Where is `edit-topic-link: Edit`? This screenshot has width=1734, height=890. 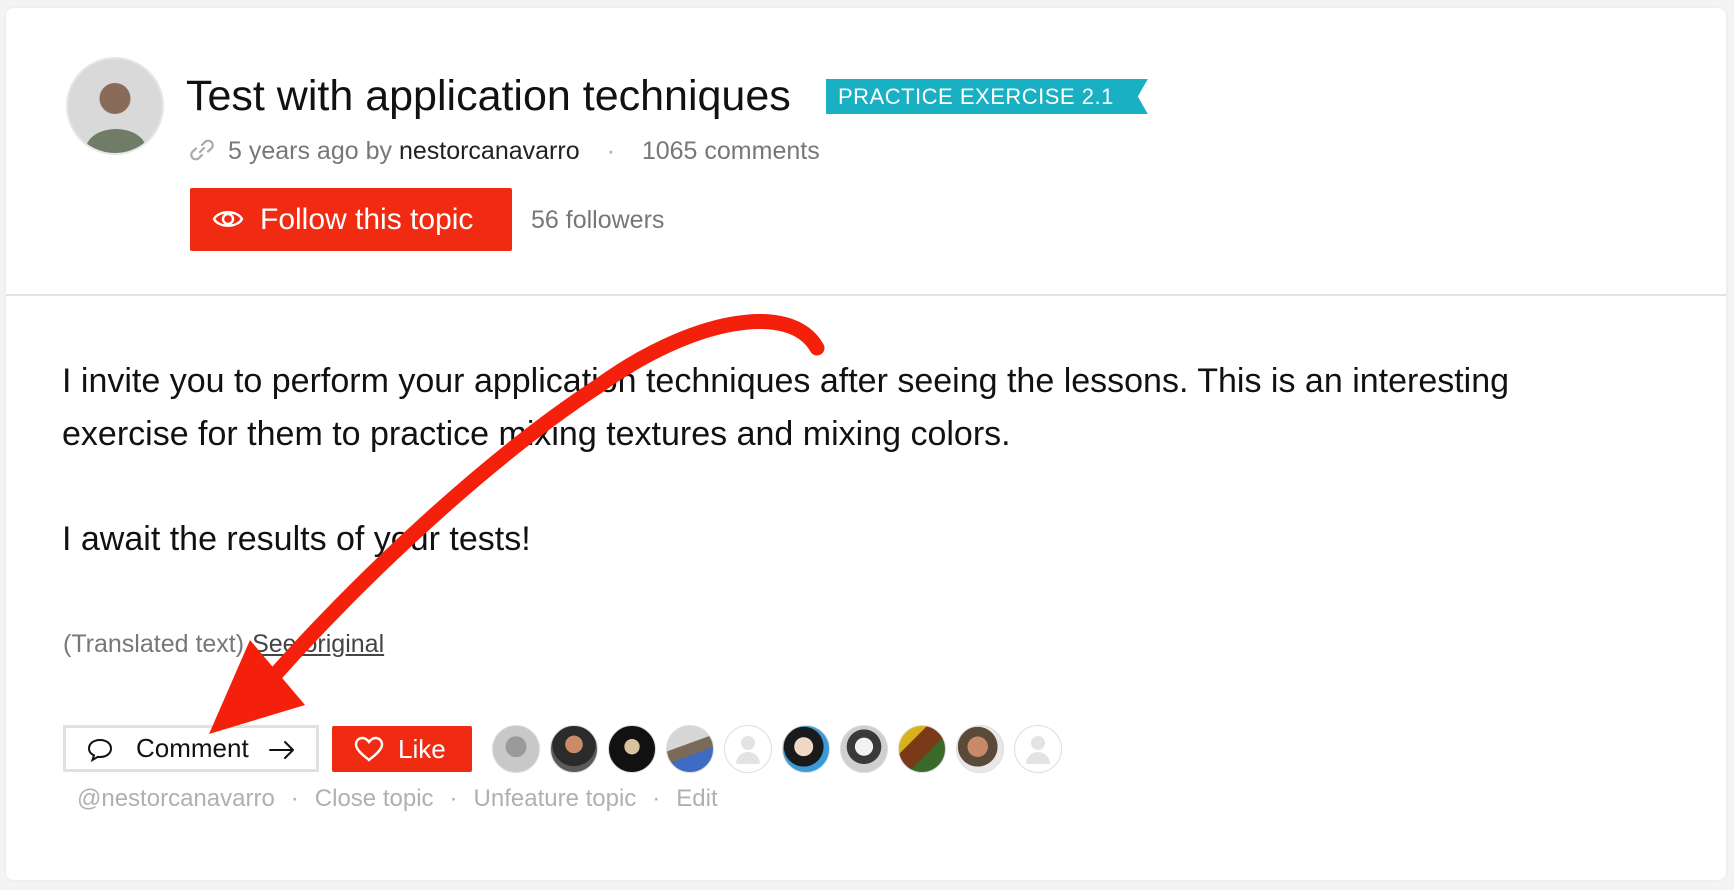
edit-topic-link: Edit is located at coordinates (696, 798).